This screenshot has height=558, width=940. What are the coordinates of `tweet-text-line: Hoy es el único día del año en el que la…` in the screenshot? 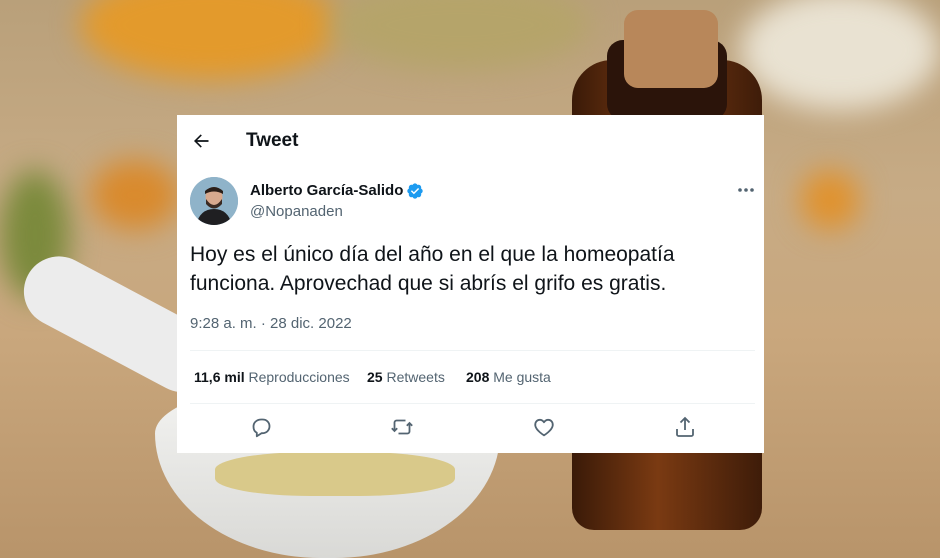 It's located at (432, 254).